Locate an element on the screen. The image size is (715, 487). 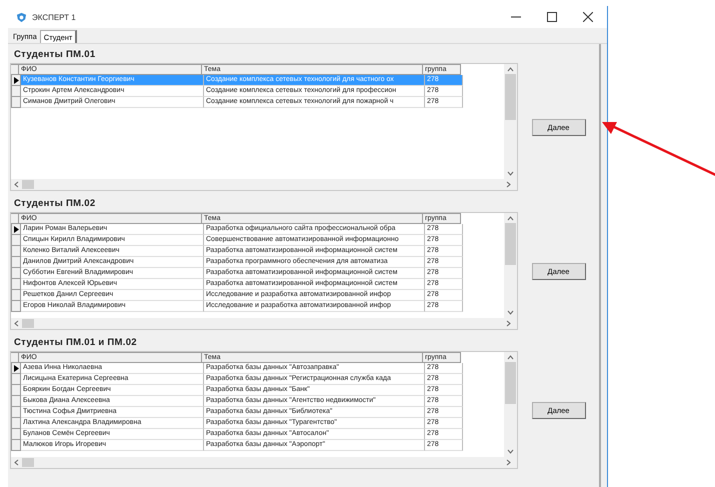
window-title: ЭКСПЕРТ 1 is located at coordinates (54, 17).